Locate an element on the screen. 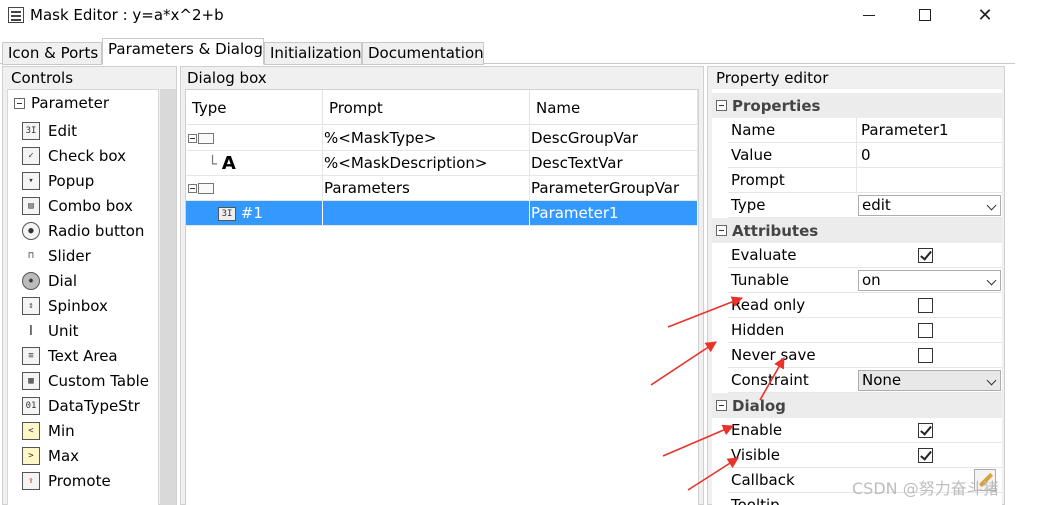  table-row: %<MaskType> DescGroupVar is located at coordinates (442, 138).